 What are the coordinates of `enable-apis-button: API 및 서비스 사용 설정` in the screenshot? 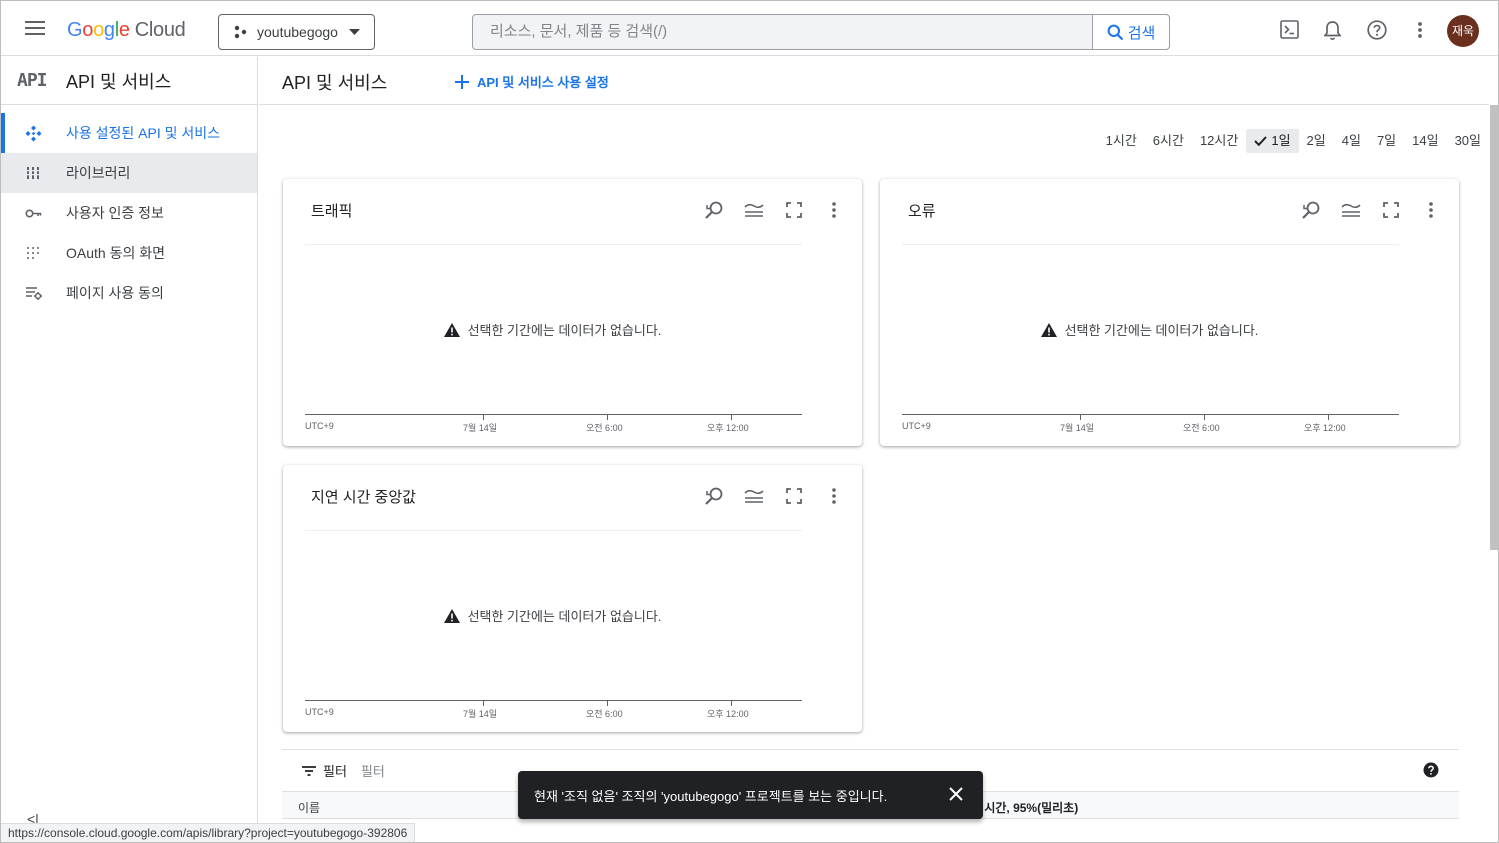 It's located at (532, 81).